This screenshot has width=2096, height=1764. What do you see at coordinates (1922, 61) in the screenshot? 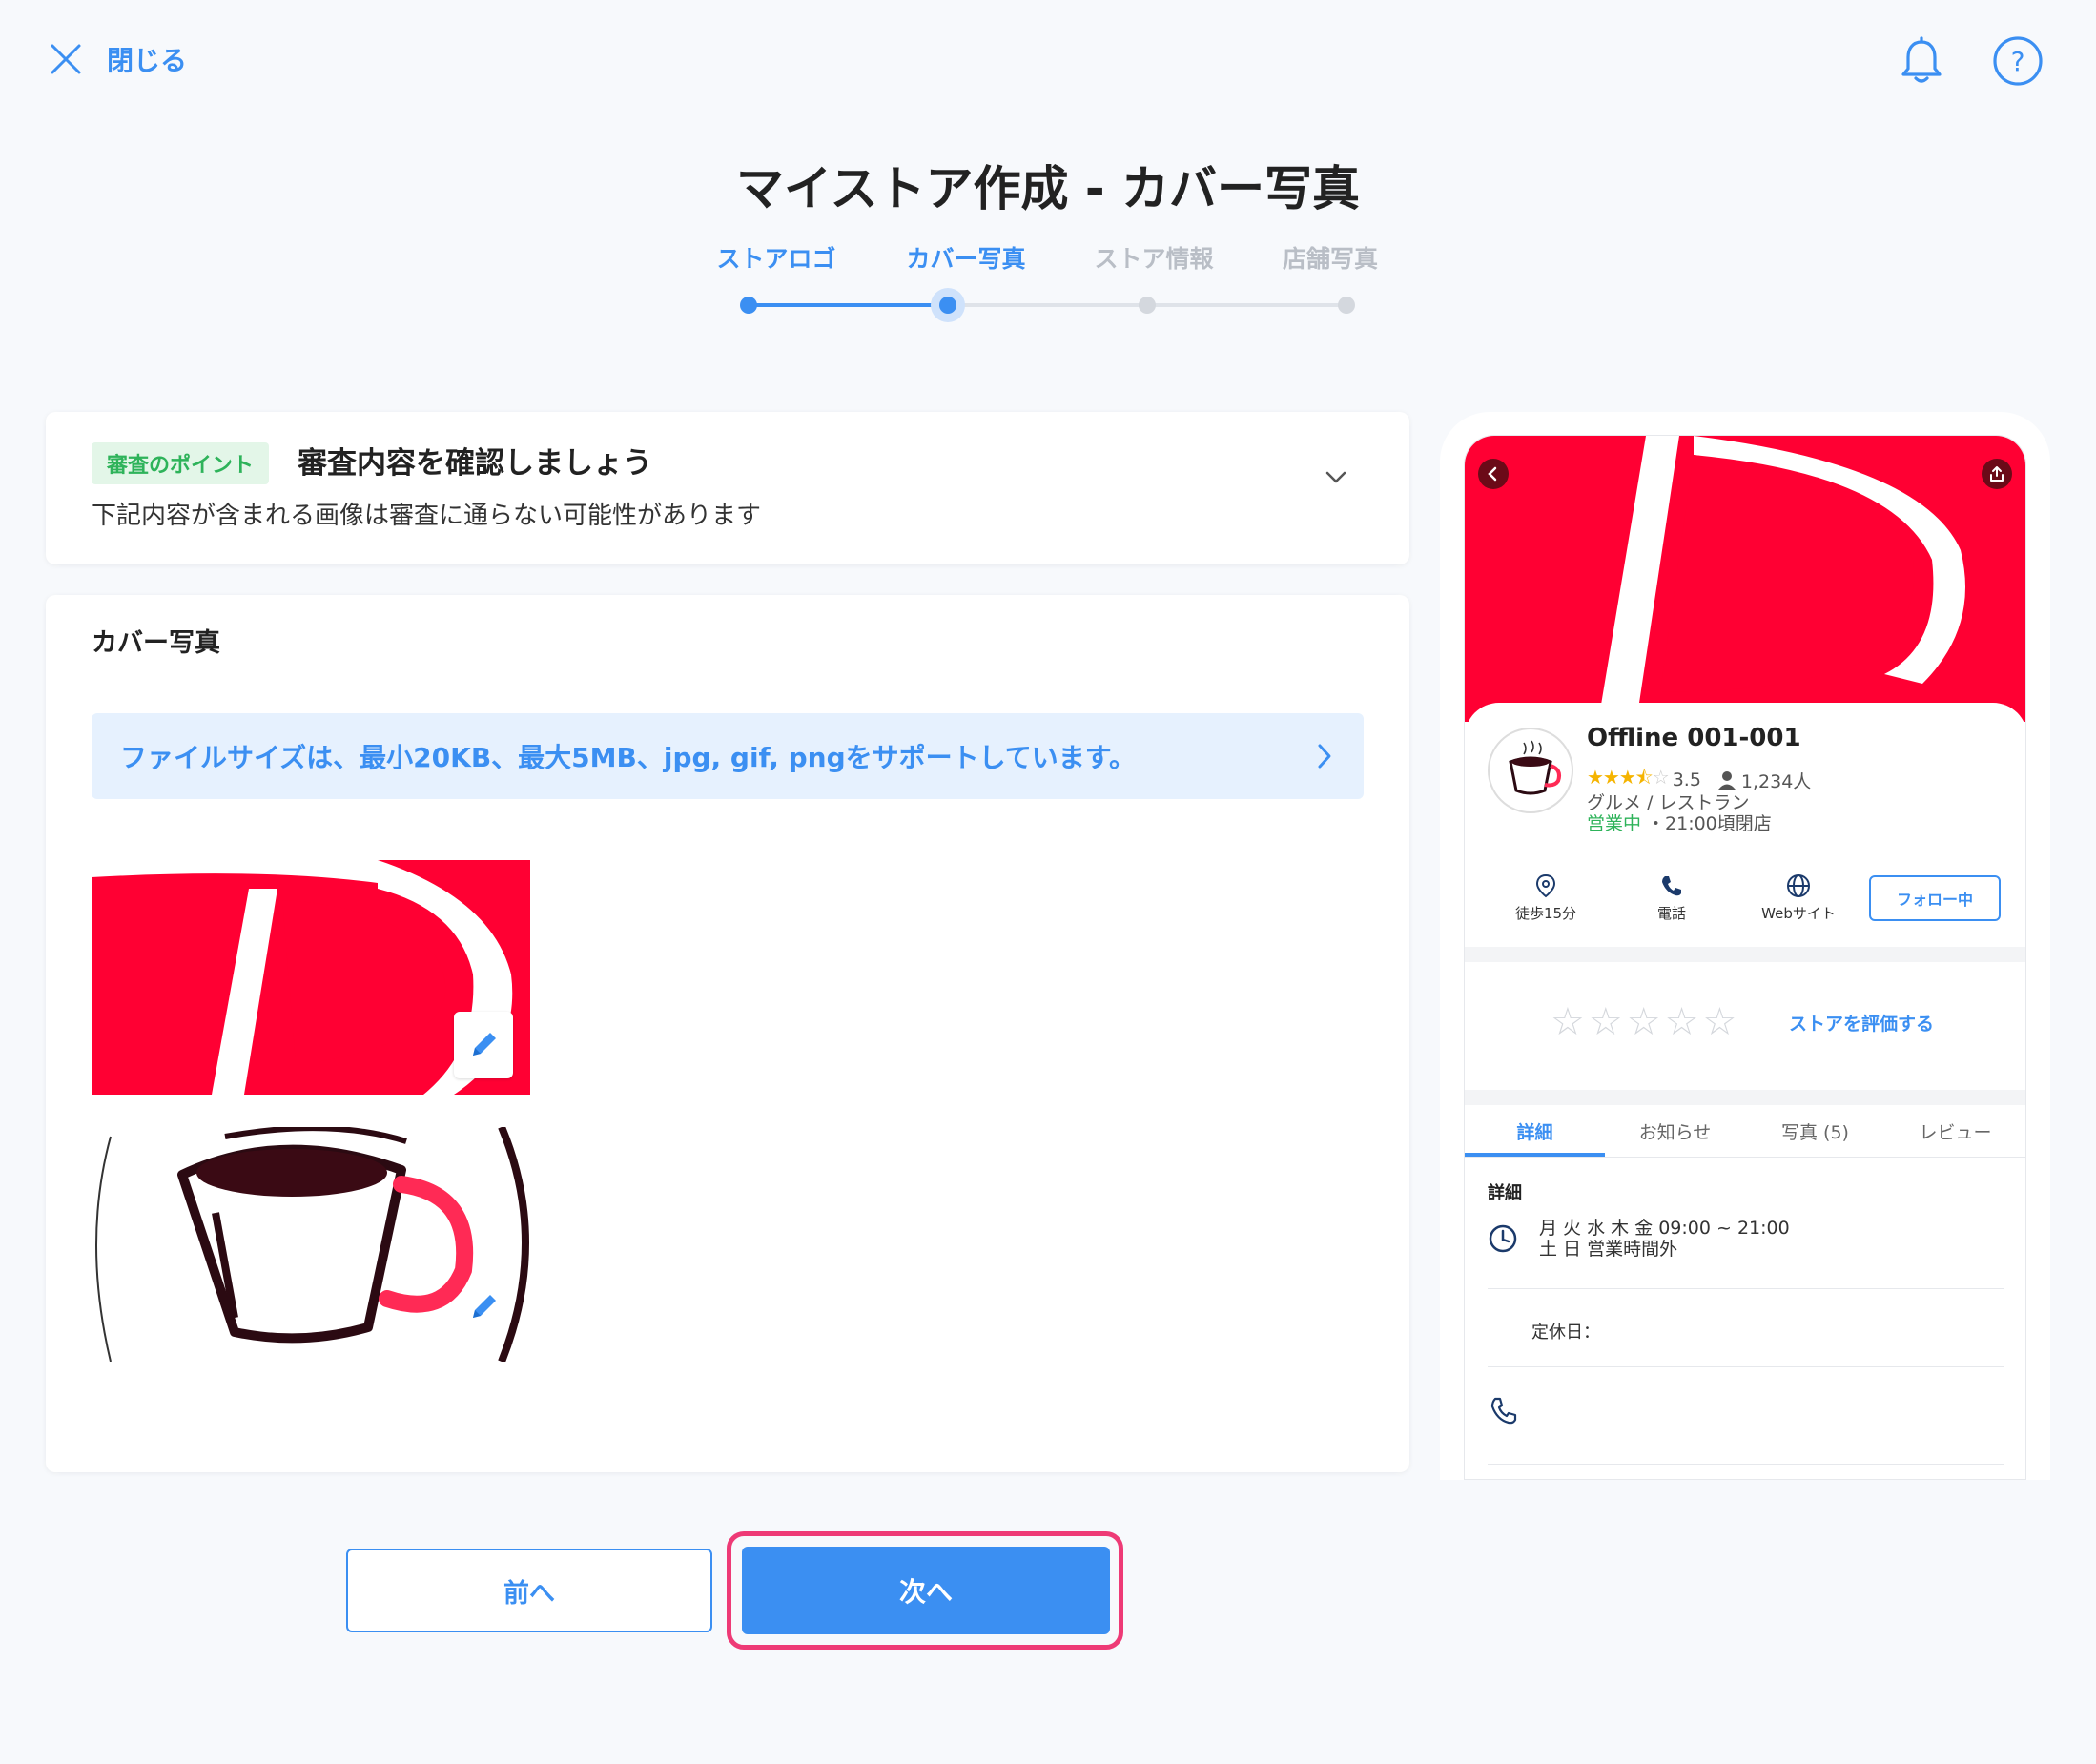
I see `bell-icon` at bounding box center [1922, 61].